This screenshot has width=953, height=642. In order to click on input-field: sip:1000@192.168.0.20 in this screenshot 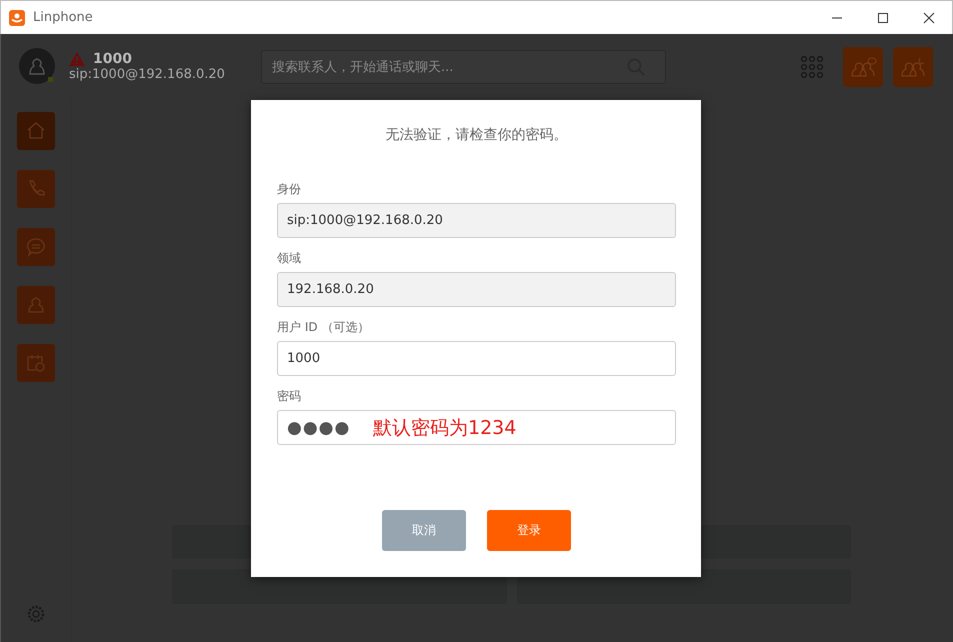, I will do `click(476, 220)`.